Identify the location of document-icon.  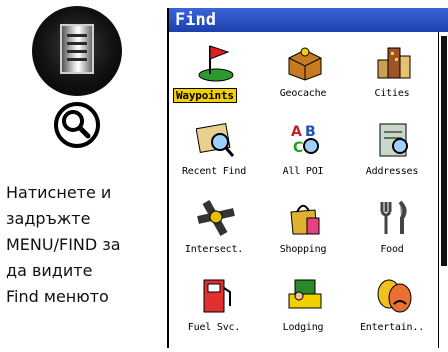
(77, 49).